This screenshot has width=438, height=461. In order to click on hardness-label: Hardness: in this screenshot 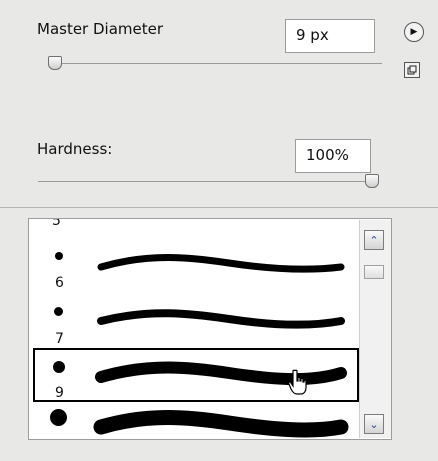, I will do `click(75, 149)`.